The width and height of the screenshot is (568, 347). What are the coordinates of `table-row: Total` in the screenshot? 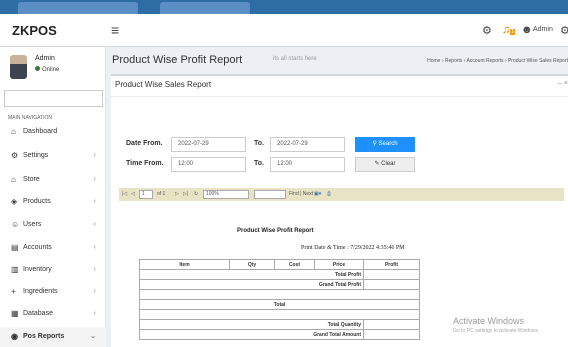 It's located at (279, 304).